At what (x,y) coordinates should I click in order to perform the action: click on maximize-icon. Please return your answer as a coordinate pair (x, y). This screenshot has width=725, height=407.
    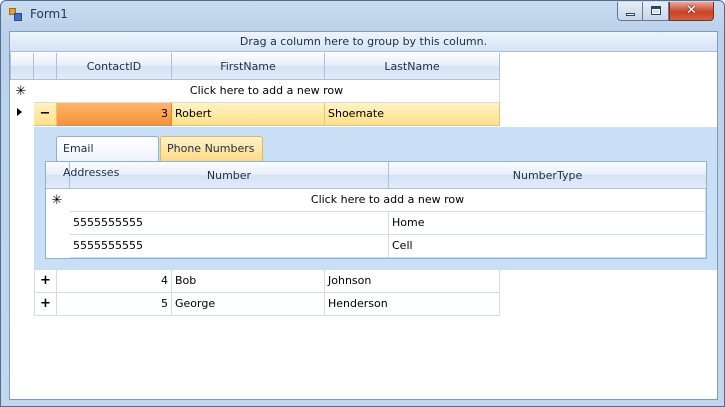
    Looking at the image, I should click on (656, 10).